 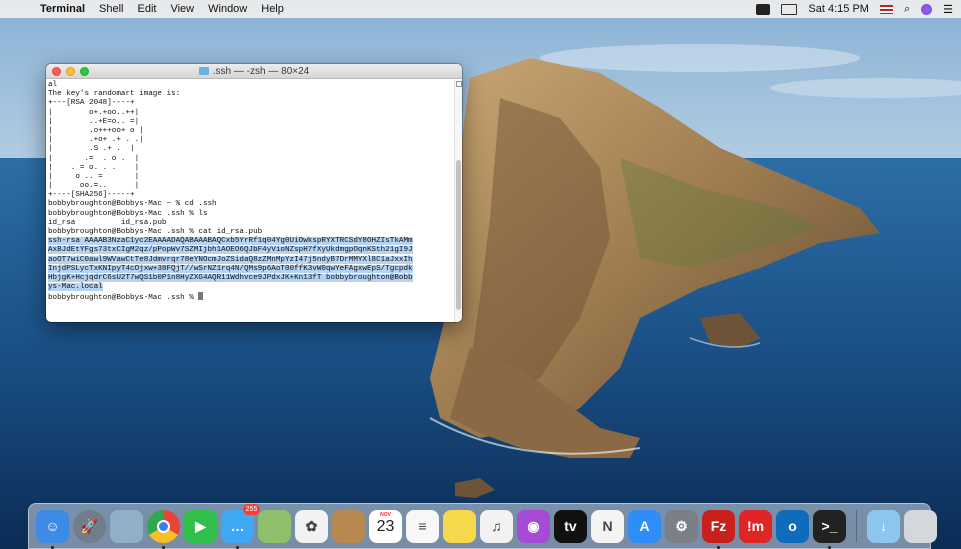 I want to click on display-mirroring-icon, so click(x=789, y=9).